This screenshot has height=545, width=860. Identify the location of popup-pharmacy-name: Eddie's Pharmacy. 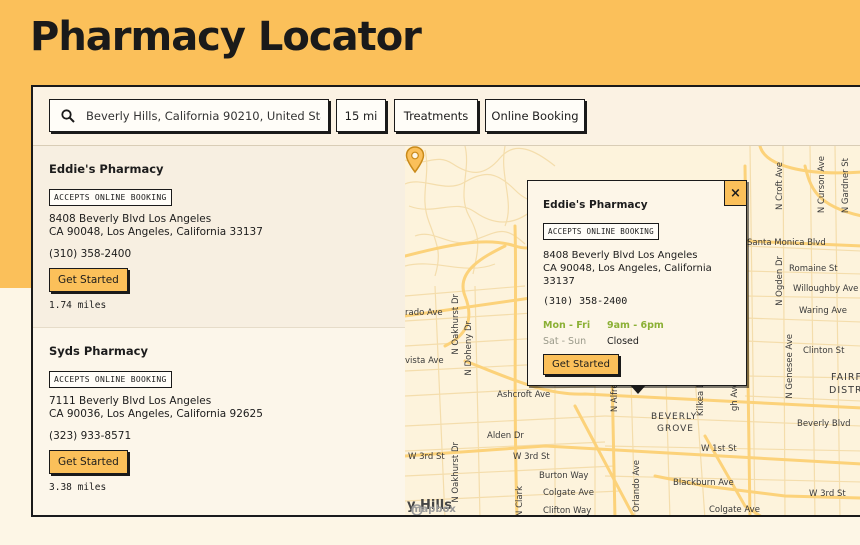
(595, 205).